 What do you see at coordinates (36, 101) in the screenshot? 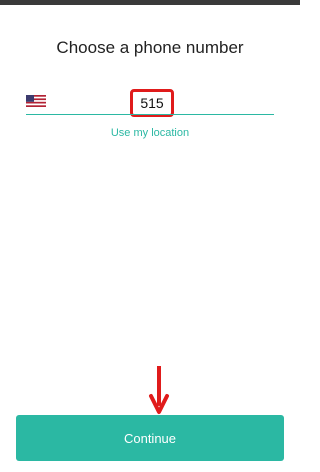
I see `us-flag-icon` at bounding box center [36, 101].